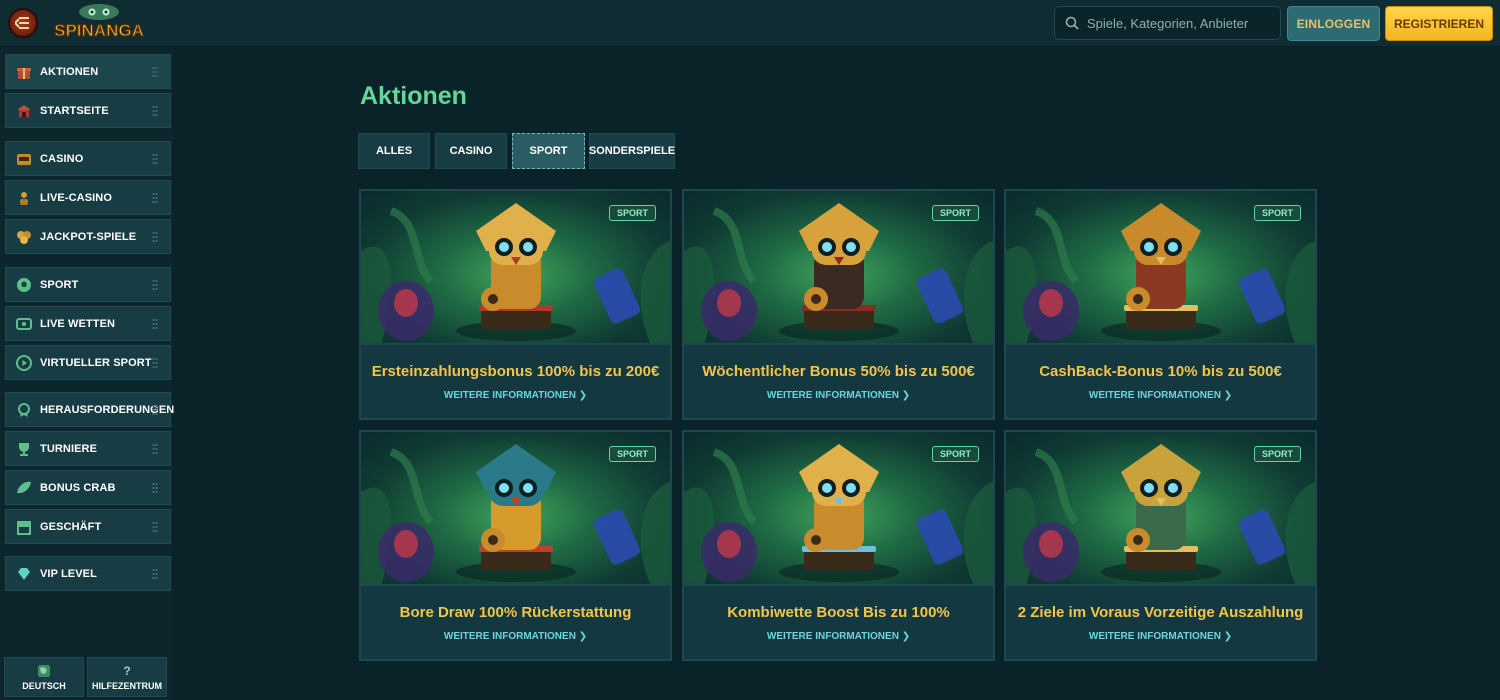 This screenshot has width=1500, height=700. What do you see at coordinates (750, 23) in the screenshot?
I see `top-header: SPINANGA EINLOGGEN REGISTRIEREN` at bounding box center [750, 23].